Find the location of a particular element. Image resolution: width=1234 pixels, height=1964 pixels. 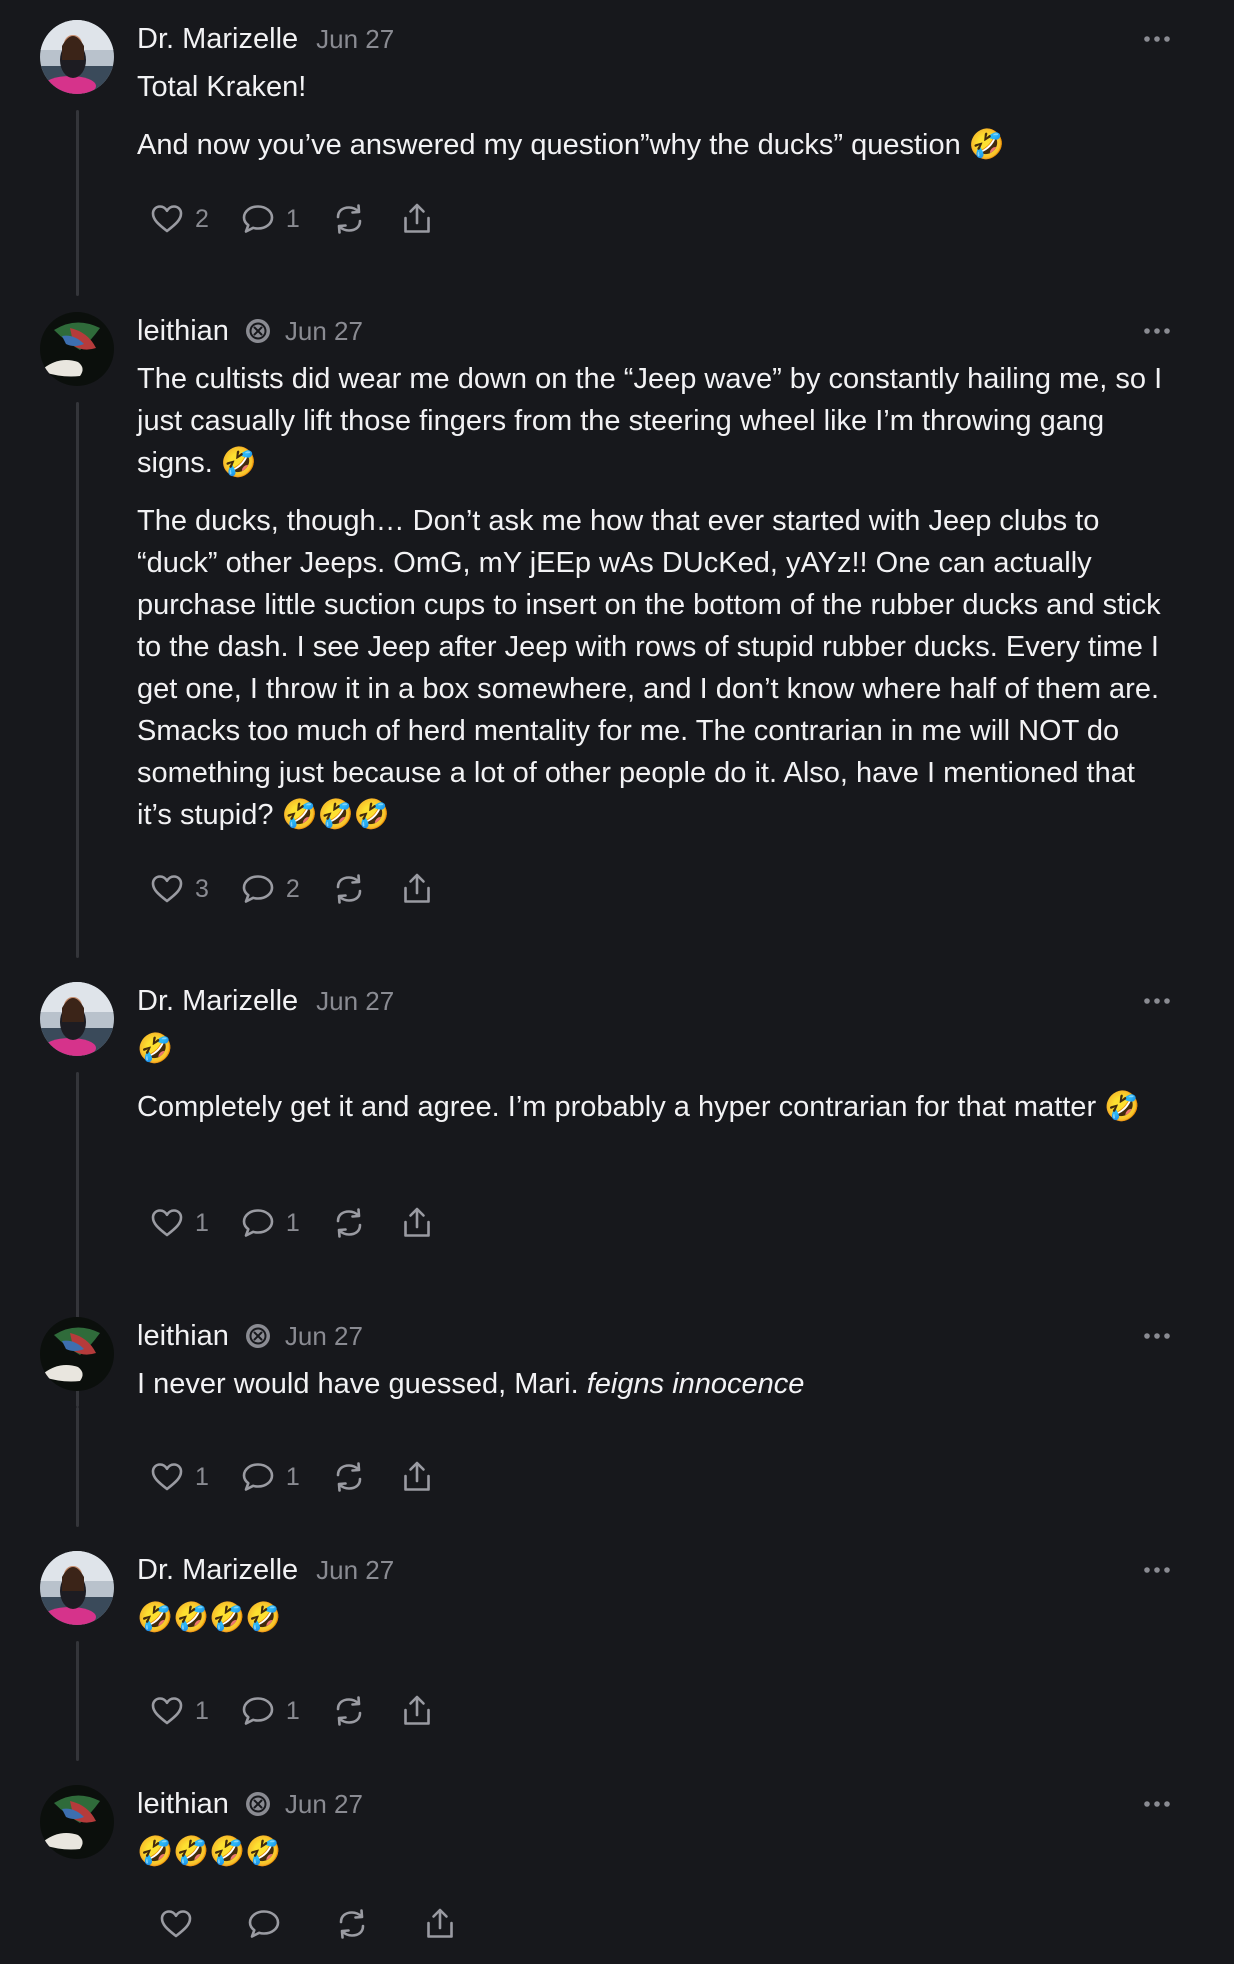

post-6: leithian Jun 27 🤣🤣🤣🤣 is located at coordinates (617, 1864).